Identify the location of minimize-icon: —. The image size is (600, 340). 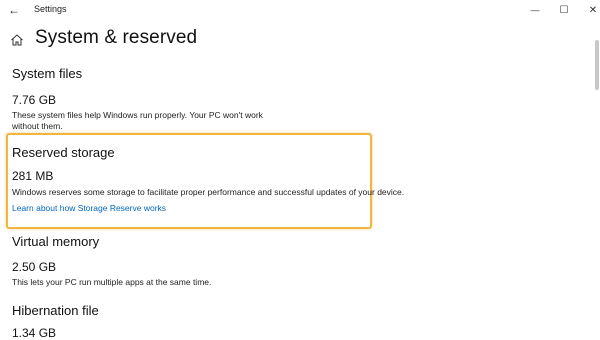
(535, 10).